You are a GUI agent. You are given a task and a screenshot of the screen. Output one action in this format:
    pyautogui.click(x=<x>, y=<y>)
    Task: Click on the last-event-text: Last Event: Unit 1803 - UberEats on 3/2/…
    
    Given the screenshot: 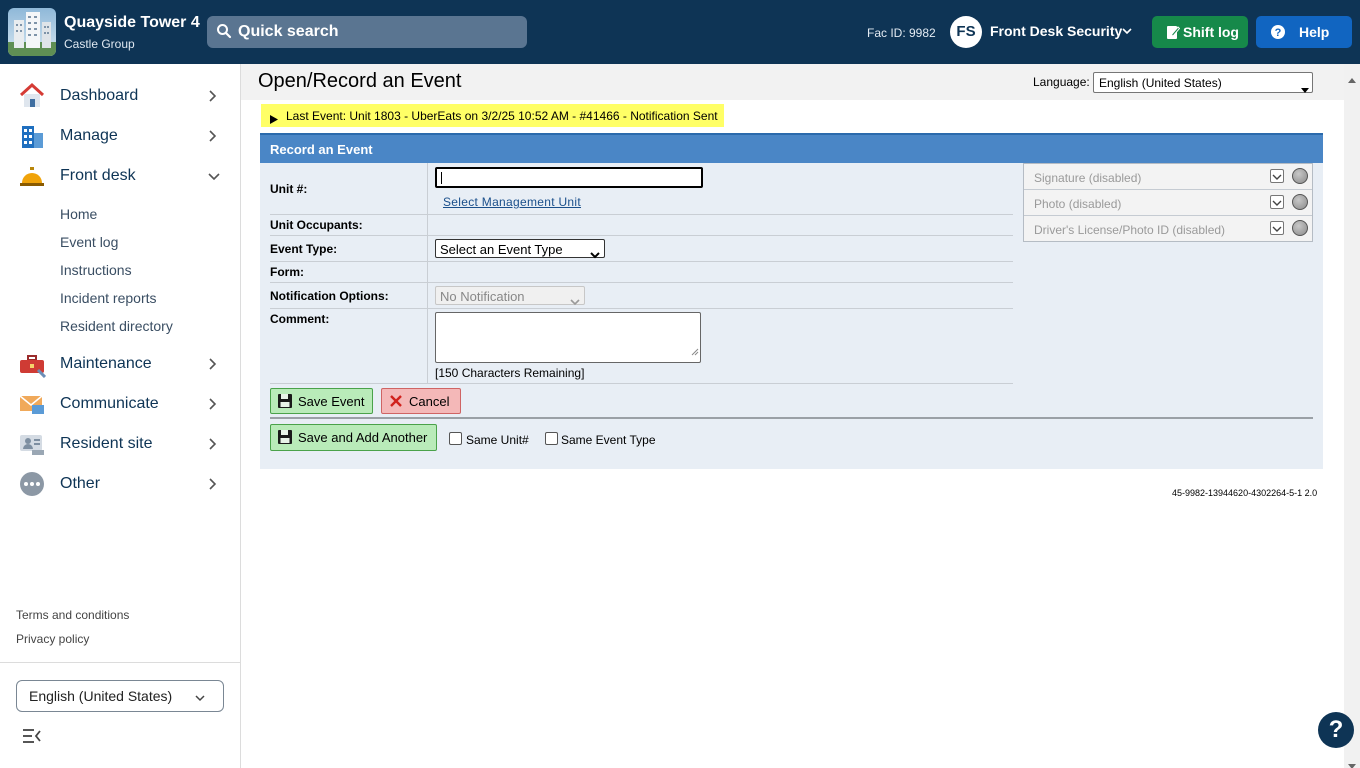 What is the action you would take?
    pyautogui.click(x=502, y=116)
    